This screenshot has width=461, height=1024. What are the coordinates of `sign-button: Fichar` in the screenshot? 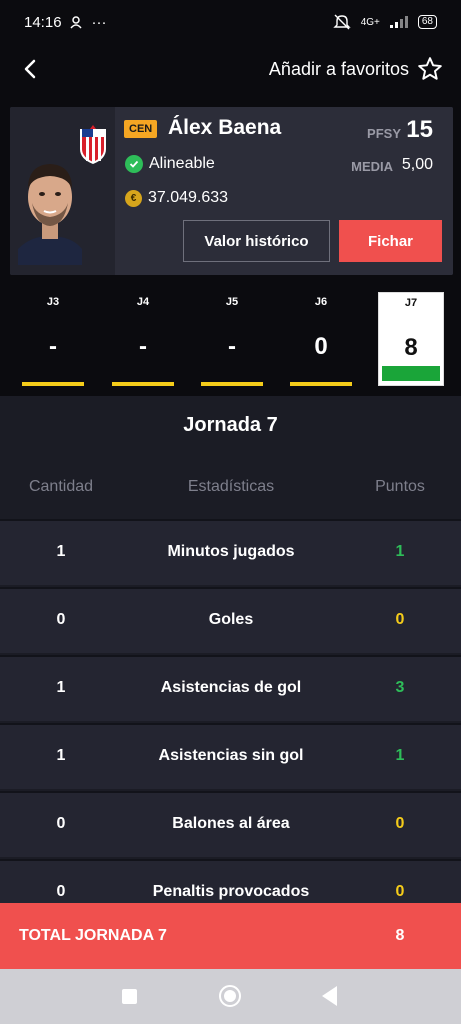 It's located at (390, 241).